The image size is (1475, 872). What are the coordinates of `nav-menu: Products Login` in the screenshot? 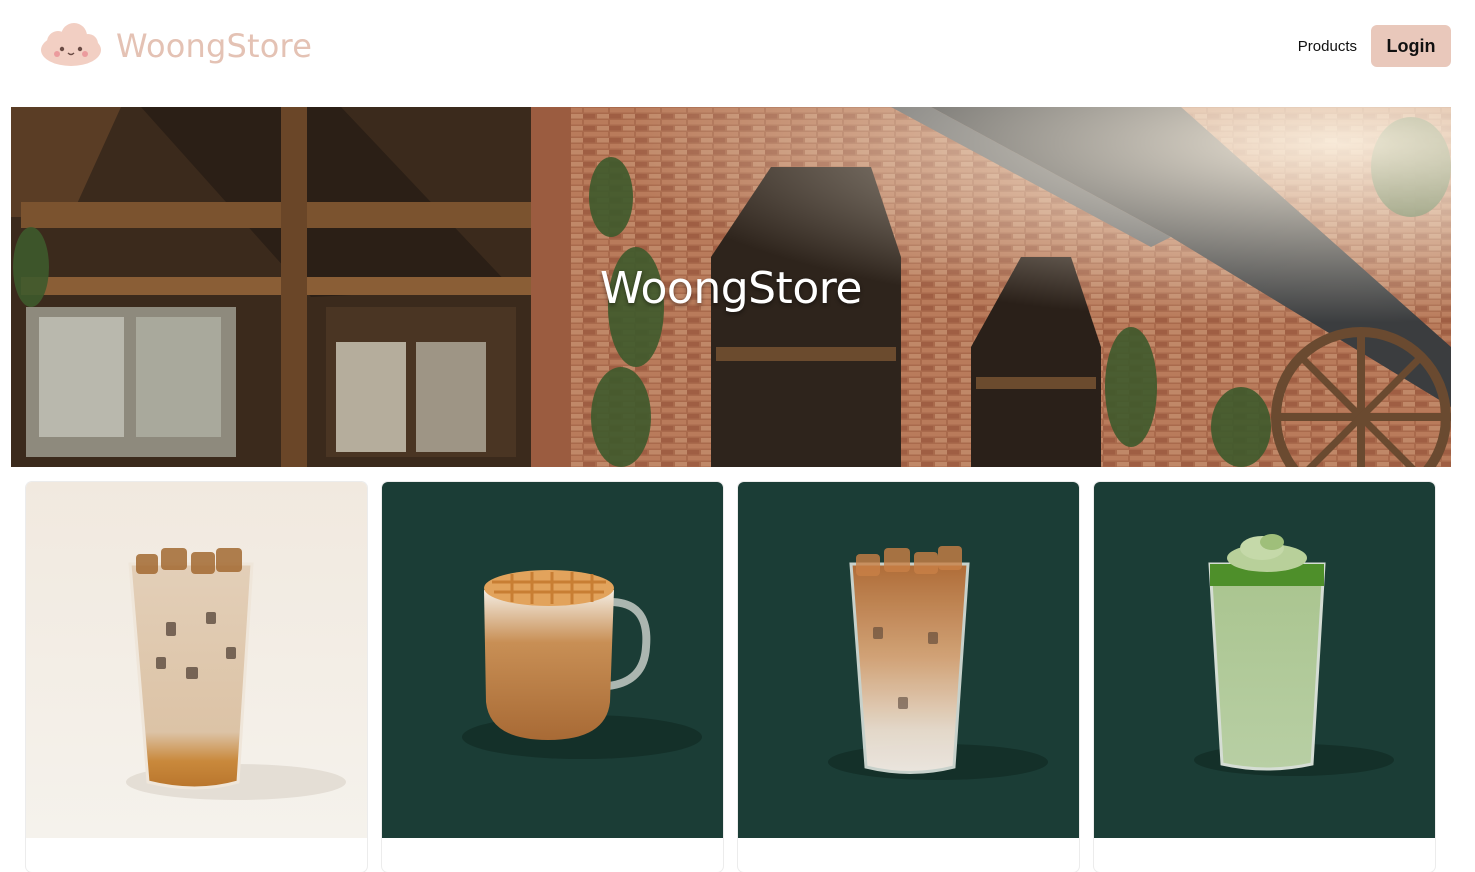 It's located at (1374, 46).